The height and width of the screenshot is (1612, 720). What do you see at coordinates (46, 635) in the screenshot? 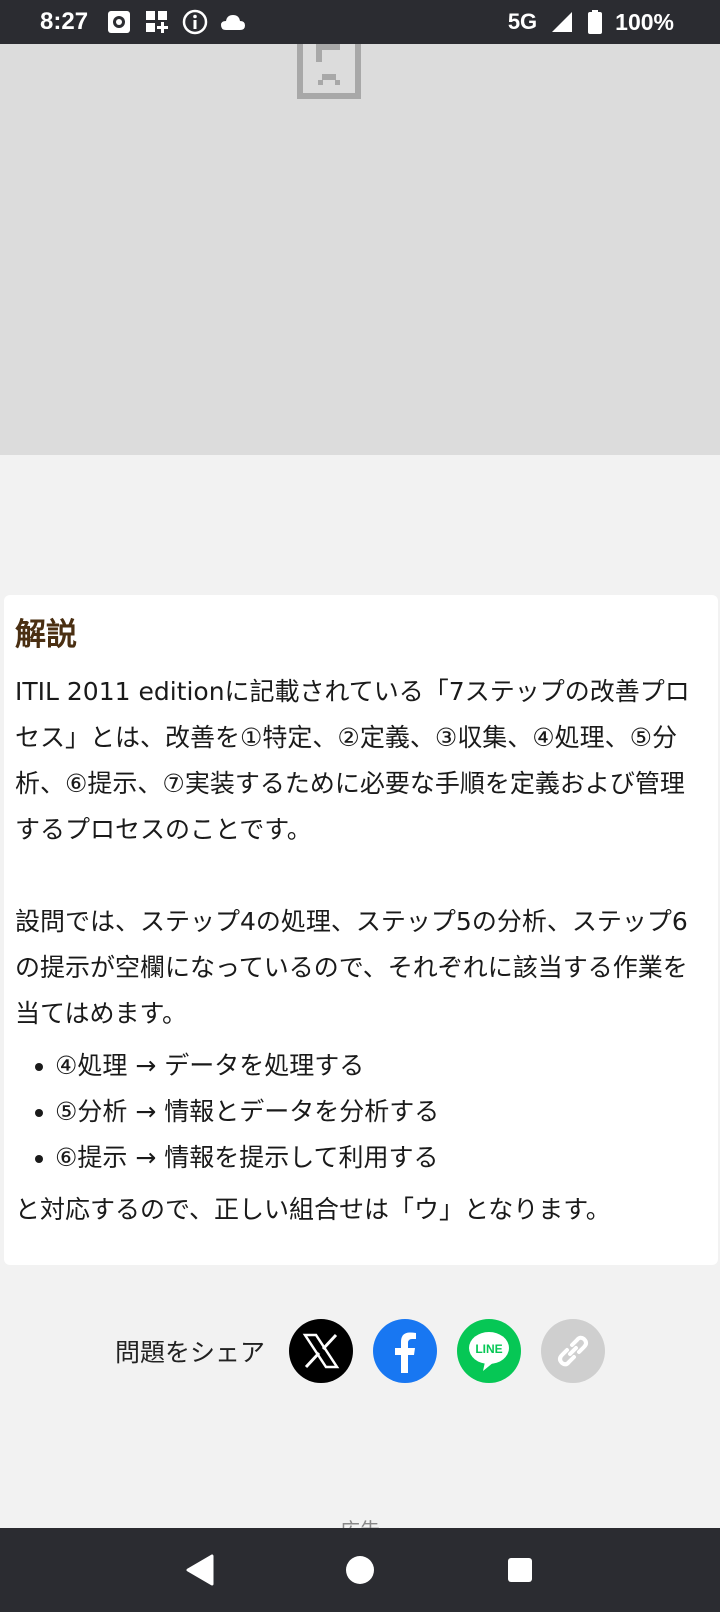
I see `explanation-title: 解説` at bounding box center [46, 635].